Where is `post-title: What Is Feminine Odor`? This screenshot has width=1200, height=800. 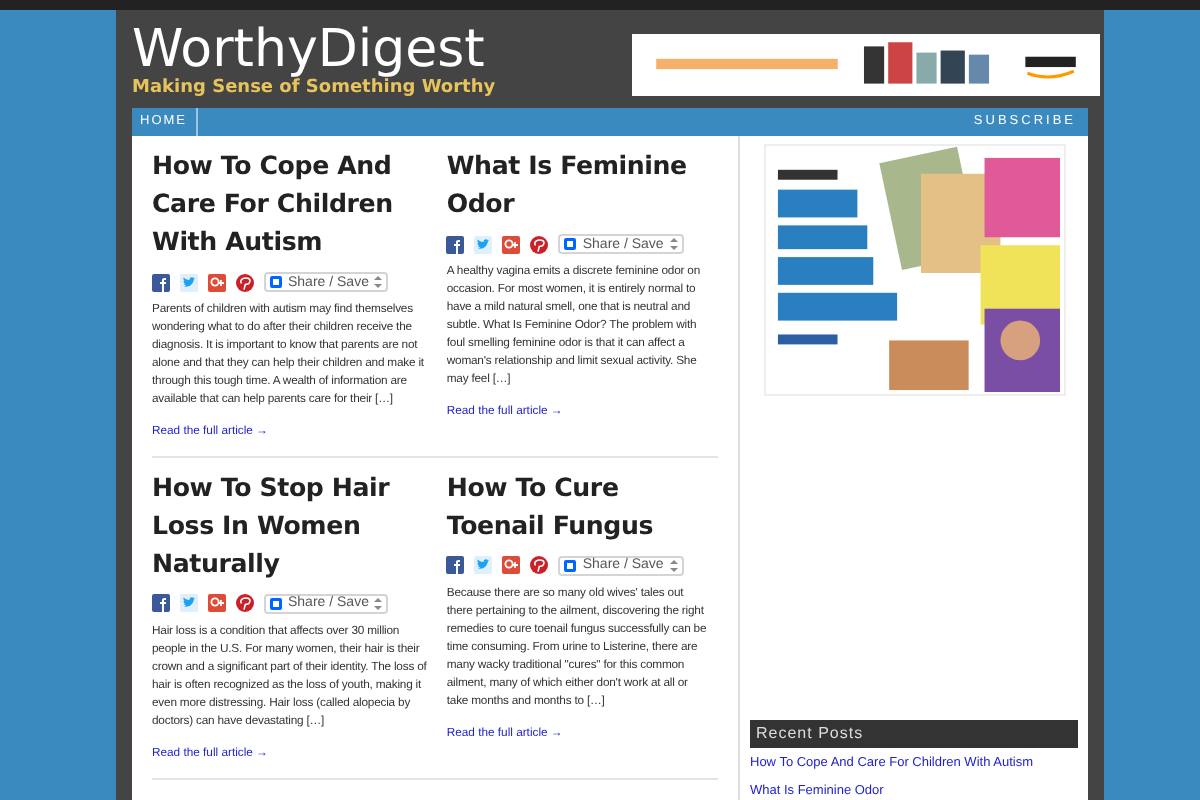 post-title: What Is Feminine Odor is located at coordinates (579, 184).